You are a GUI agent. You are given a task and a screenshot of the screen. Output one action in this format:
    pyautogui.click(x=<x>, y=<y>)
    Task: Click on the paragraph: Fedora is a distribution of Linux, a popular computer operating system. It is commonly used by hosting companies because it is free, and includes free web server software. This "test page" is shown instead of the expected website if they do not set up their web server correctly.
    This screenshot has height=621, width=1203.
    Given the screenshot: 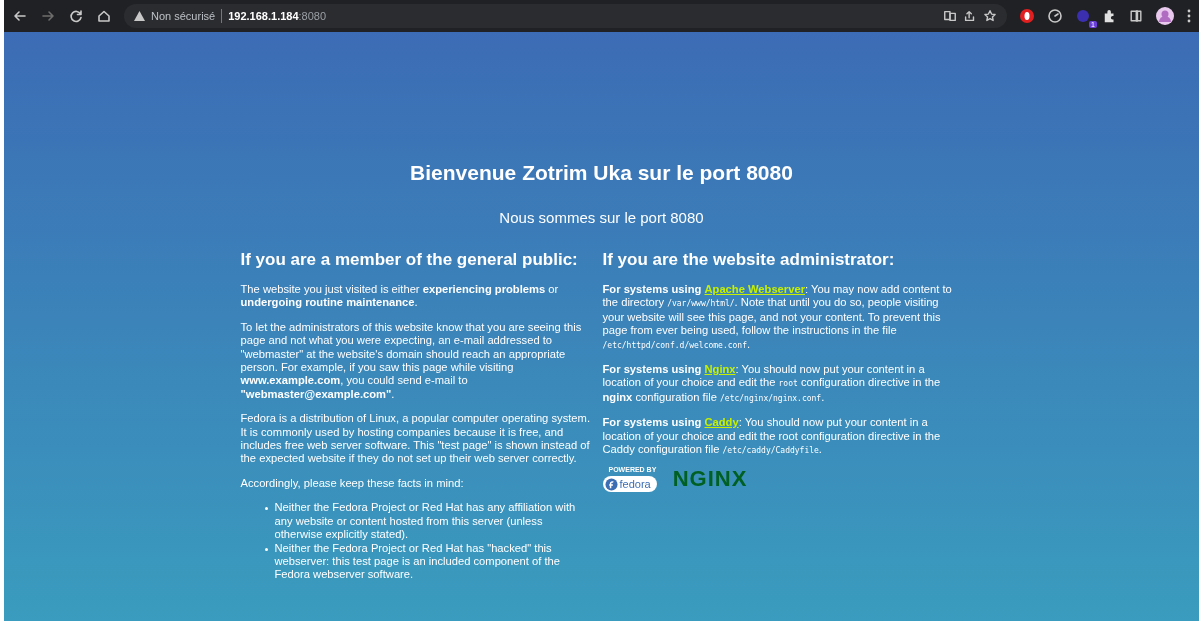 What is the action you would take?
    pyautogui.click(x=415, y=439)
    